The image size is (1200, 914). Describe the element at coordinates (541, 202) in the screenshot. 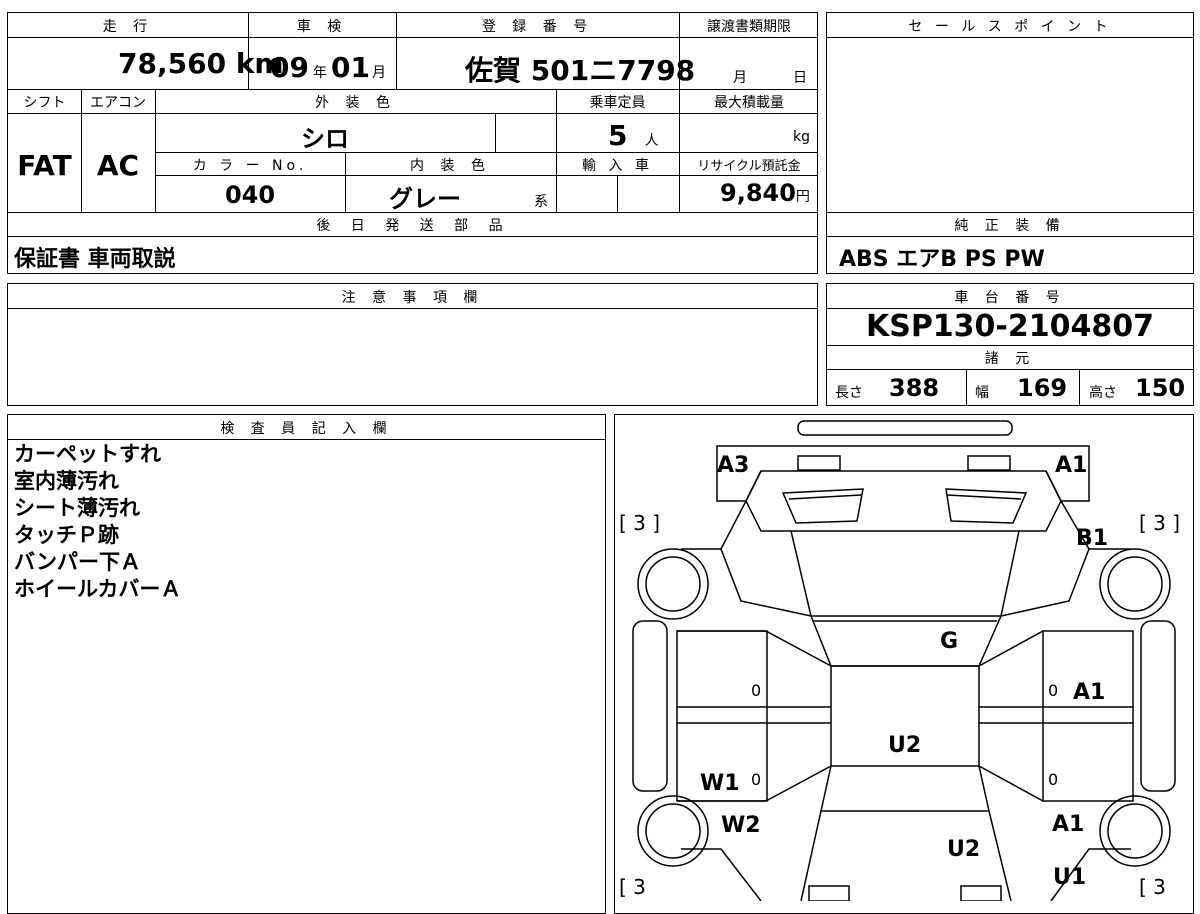

I see `interior-color-suffix: 系` at that location.